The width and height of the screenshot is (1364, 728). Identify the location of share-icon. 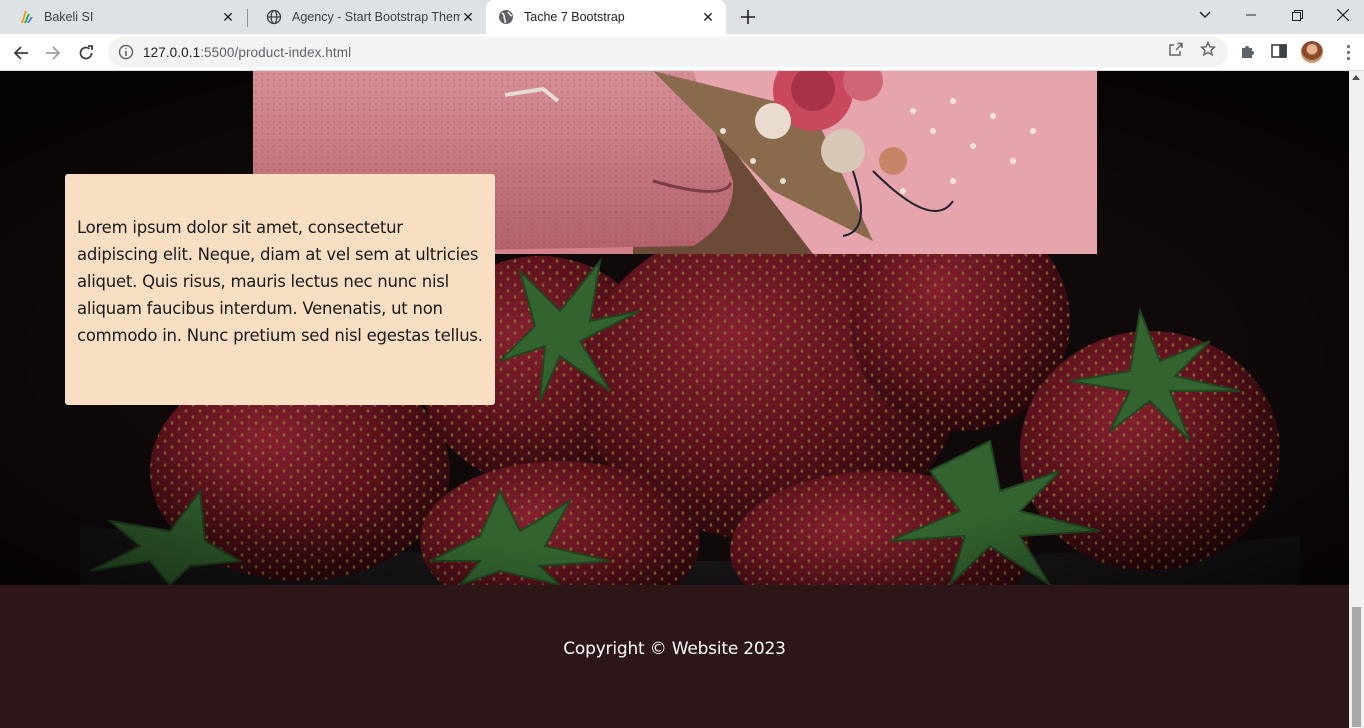
(1176, 49).